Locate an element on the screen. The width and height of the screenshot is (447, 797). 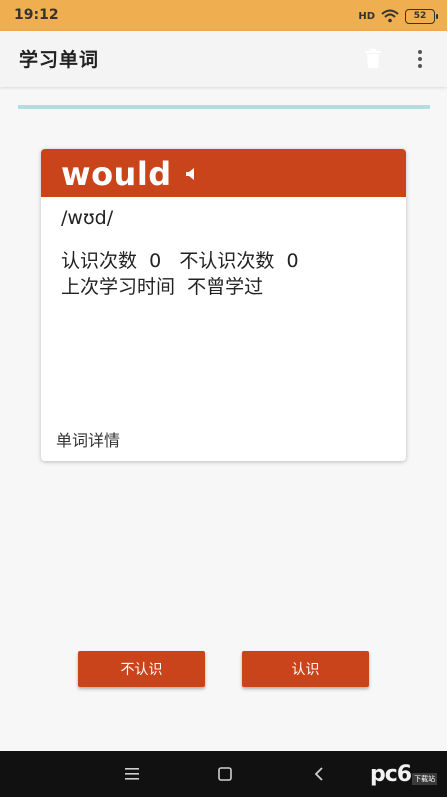
count-row: 认识次数 0 不认识次数 0 is located at coordinates (180, 261).